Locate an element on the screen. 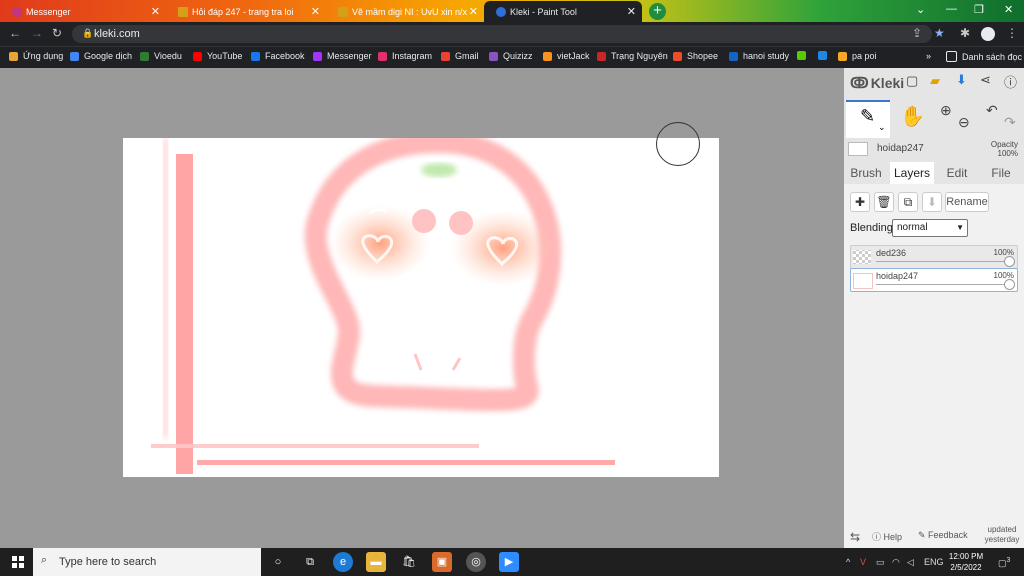 This screenshot has width=1024, height=576. download-icon: ⬇ is located at coordinates (961, 80).